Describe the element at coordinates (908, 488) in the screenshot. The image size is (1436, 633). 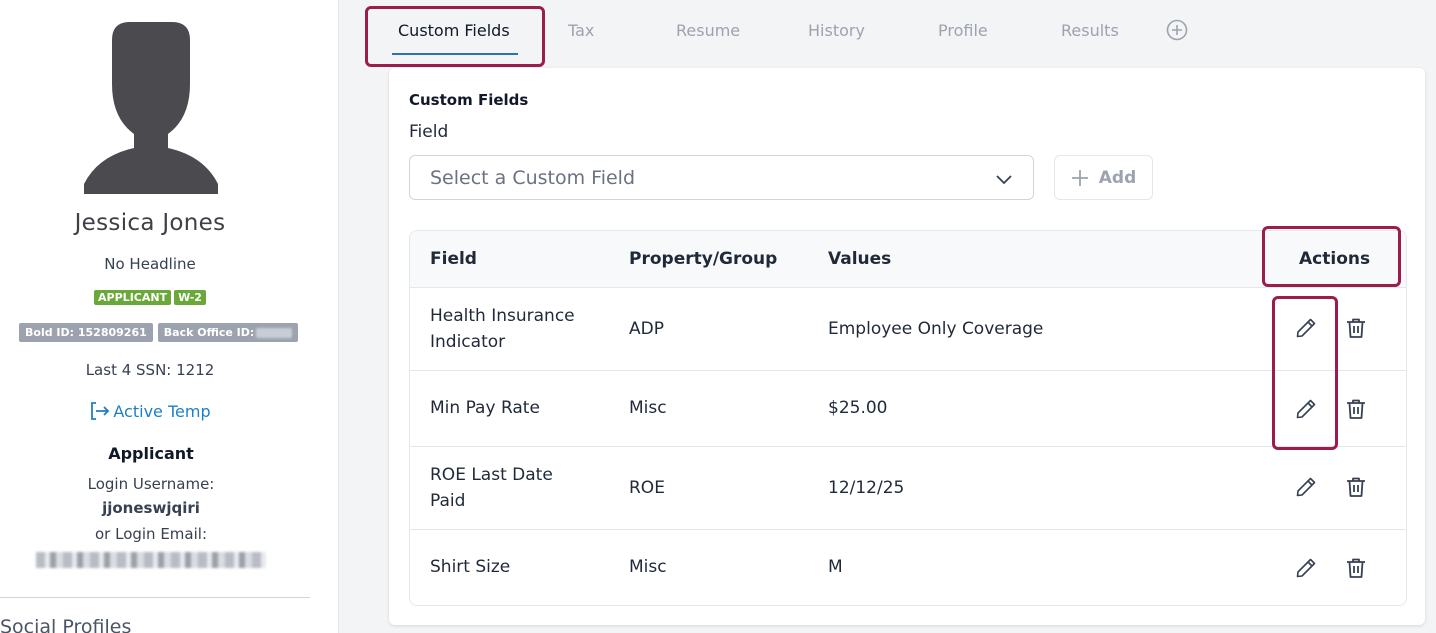
I see `table-row: ROE Last Date Paid ROE 12/12/25` at that location.